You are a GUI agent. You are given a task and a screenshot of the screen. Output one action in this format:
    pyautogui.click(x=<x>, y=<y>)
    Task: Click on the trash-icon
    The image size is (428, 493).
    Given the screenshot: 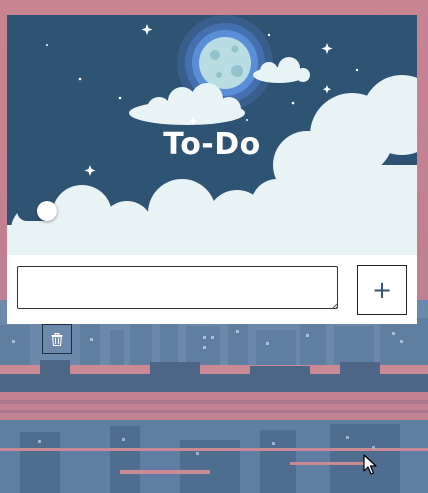 What is the action you would take?
    pyautogui.click(x=57, y=339)
    